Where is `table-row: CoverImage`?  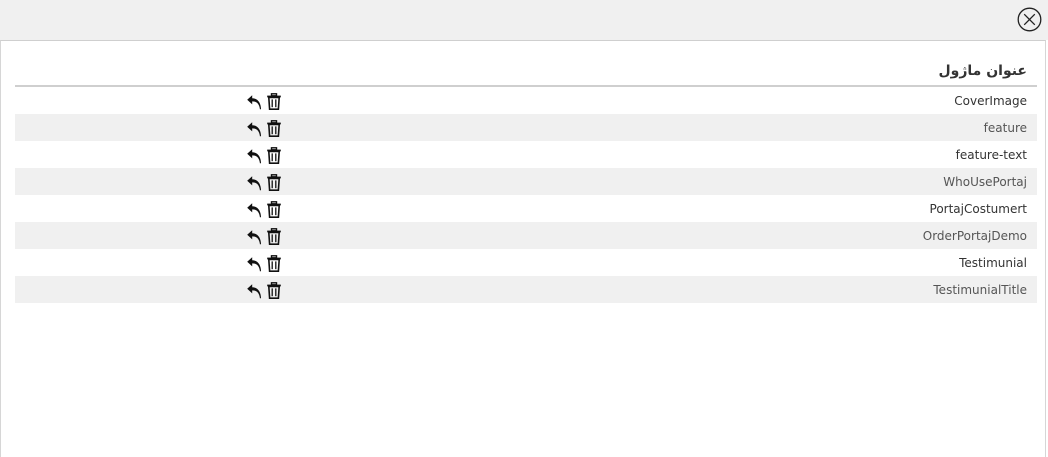
table-row: CoverImage is located at coordinates (526, 100).